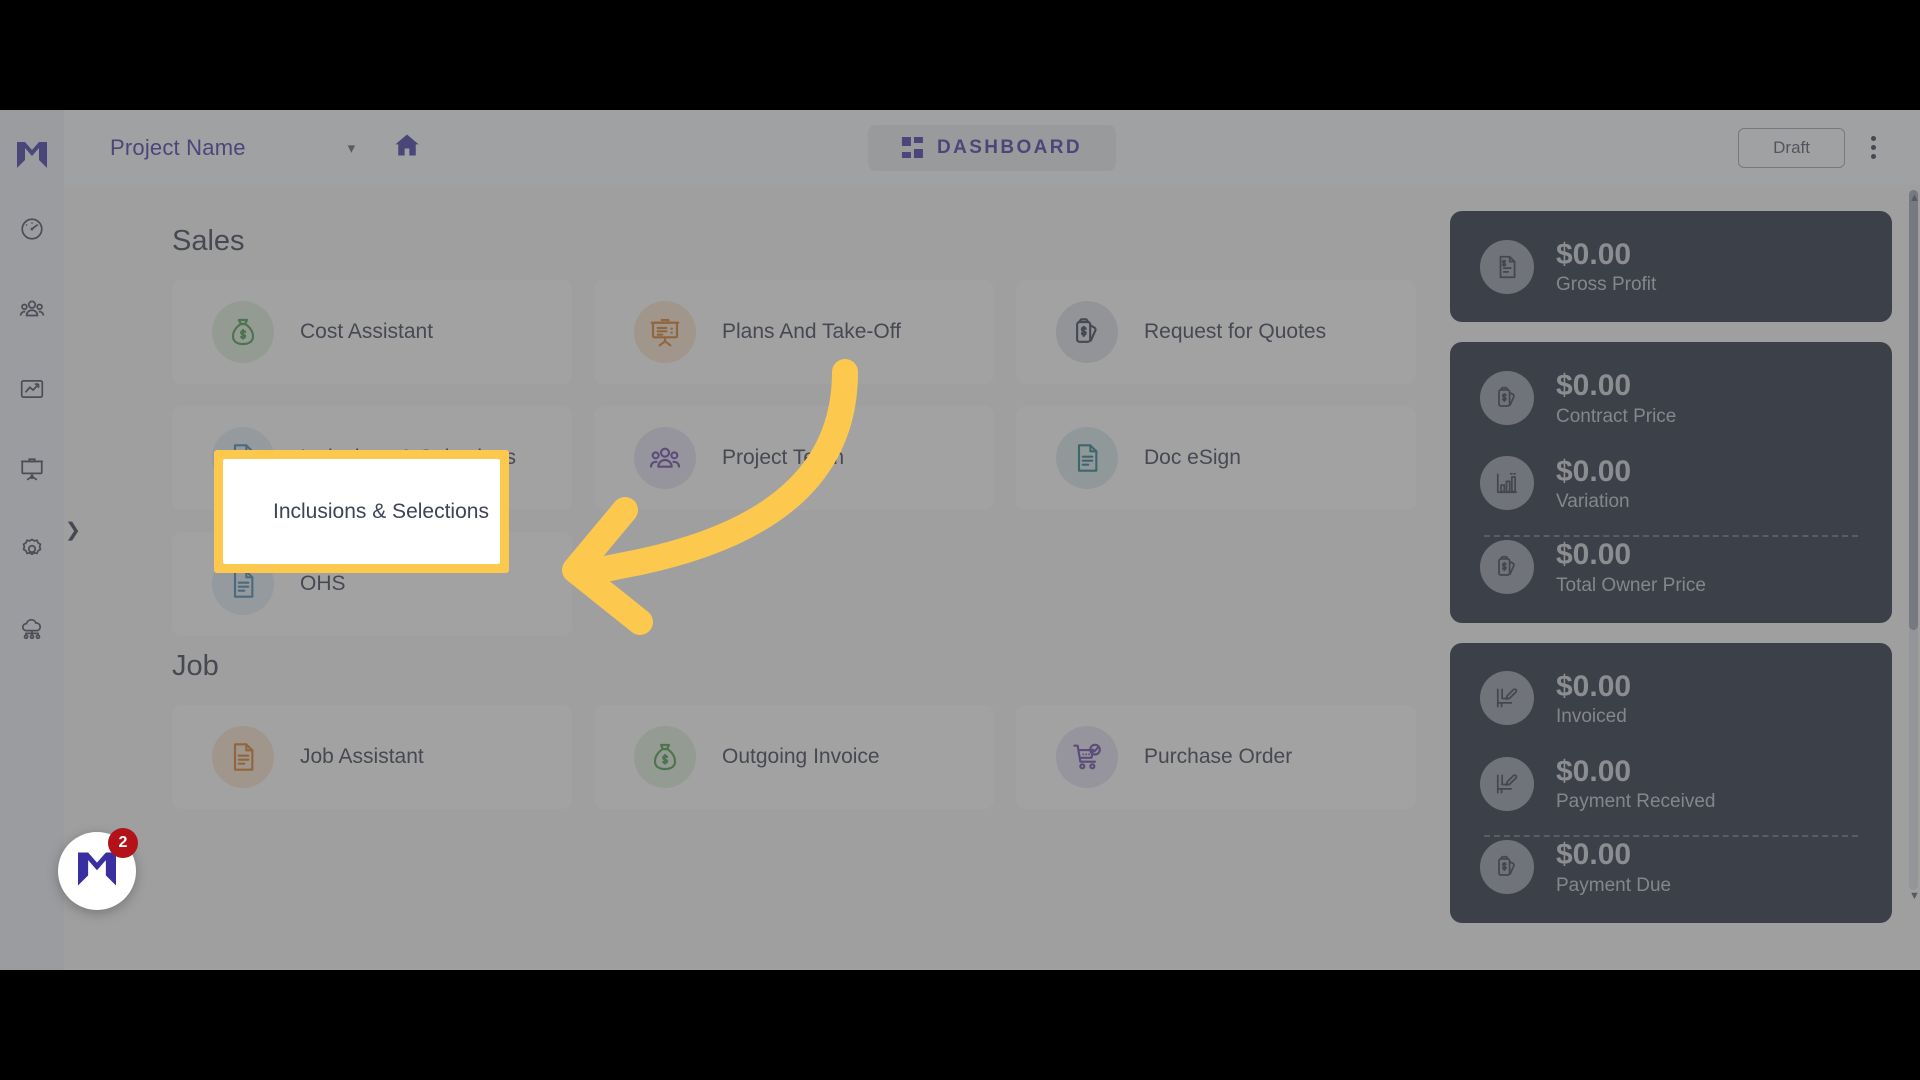 This screenshot has height=1080, width=1920. I want to click on project-name-label: Project Name, so click(178, 147).